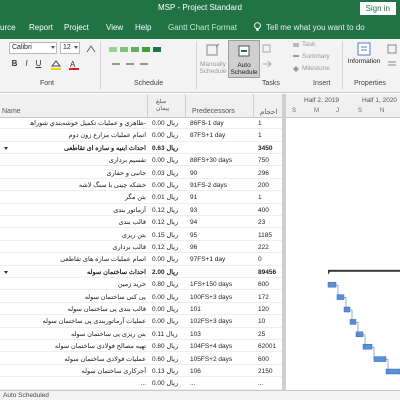 The height and width of the screenshot is (400, 400). Describe the element at coordinates (267, 49) in the screenshot. I see `inspect-icon` at that location.